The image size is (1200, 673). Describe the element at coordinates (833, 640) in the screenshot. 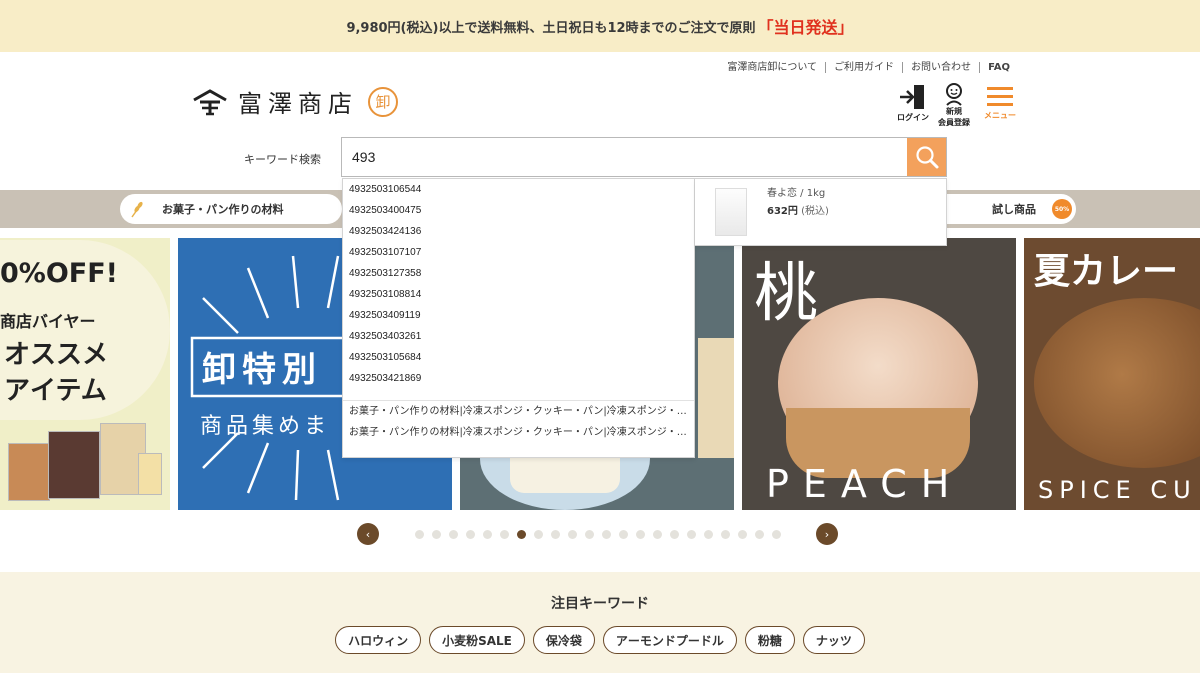

I see `keyword-nuts: ナッツ` at that location.